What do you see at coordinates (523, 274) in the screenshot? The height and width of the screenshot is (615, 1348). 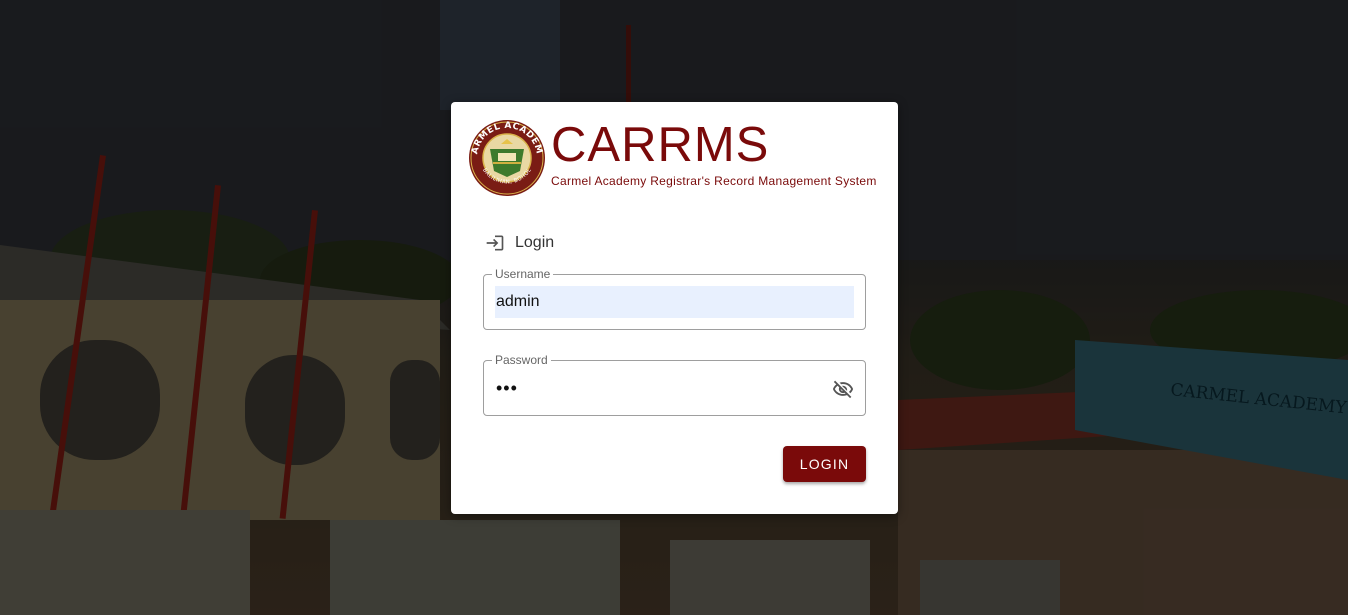 I see `username-label: Username` at bounding box center [523, 274].